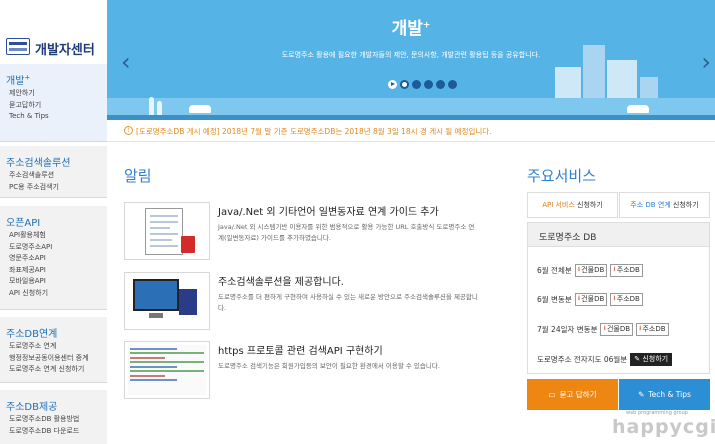 The width and height of the screenshot is (715, 444). I want to click on map-apply-button: ✎ 신청하기, so click(651, 359).